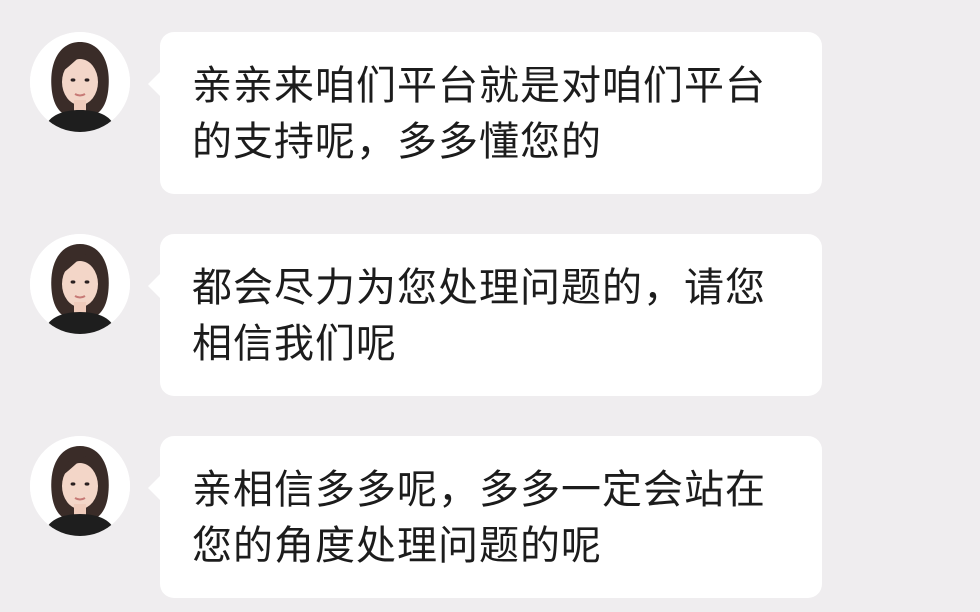 The width and height of the screenshot is (980, 612). Describe the element at coordinates (479, 288) in the screenshot. I see `message-text-line: 都会尽力为您处理问题的，请您` at that location.